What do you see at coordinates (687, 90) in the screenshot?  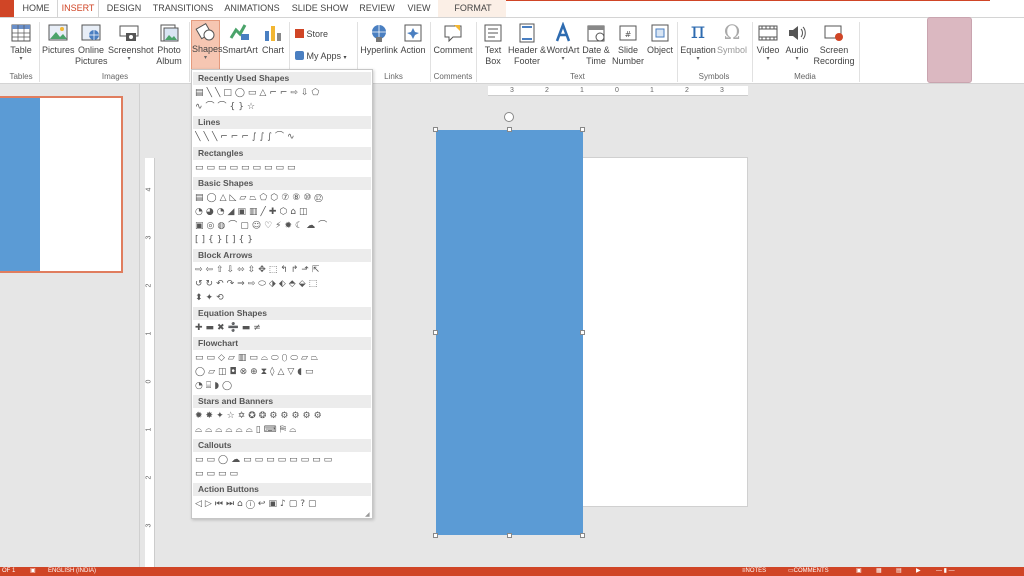 I see `ruler-tick-label: 2` at bounding box center [687, 90].